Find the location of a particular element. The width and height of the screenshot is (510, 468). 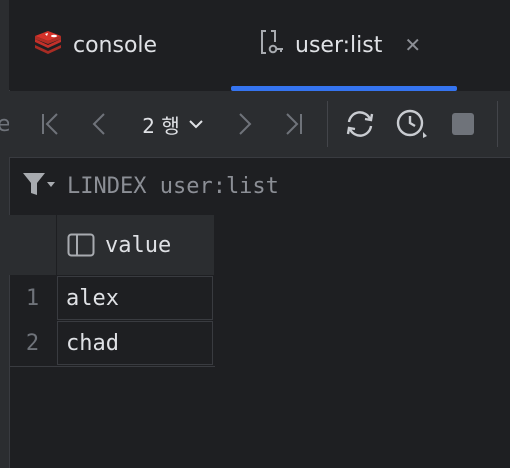

row-number-header is located at coordinates (32, 245).